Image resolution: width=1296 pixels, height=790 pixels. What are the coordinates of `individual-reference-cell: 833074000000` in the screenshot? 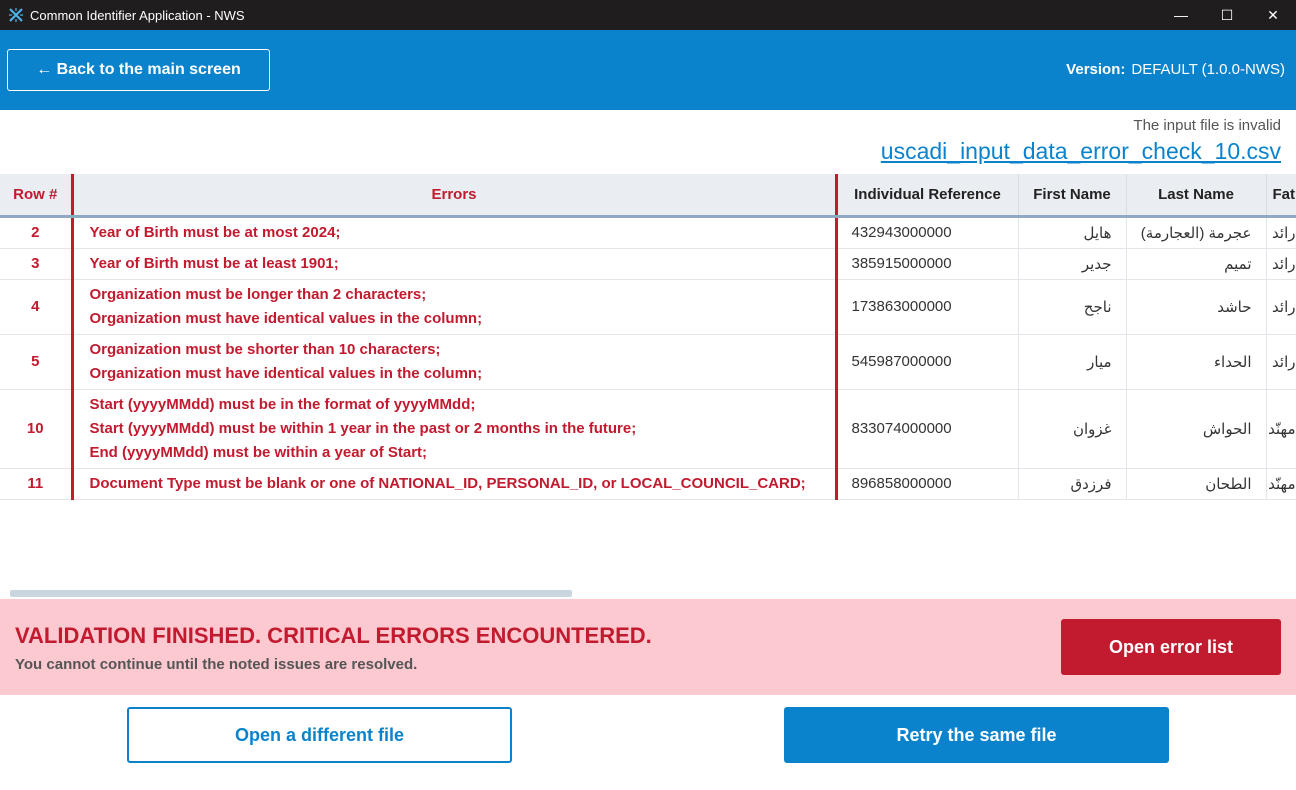 It's located at (927, 429).